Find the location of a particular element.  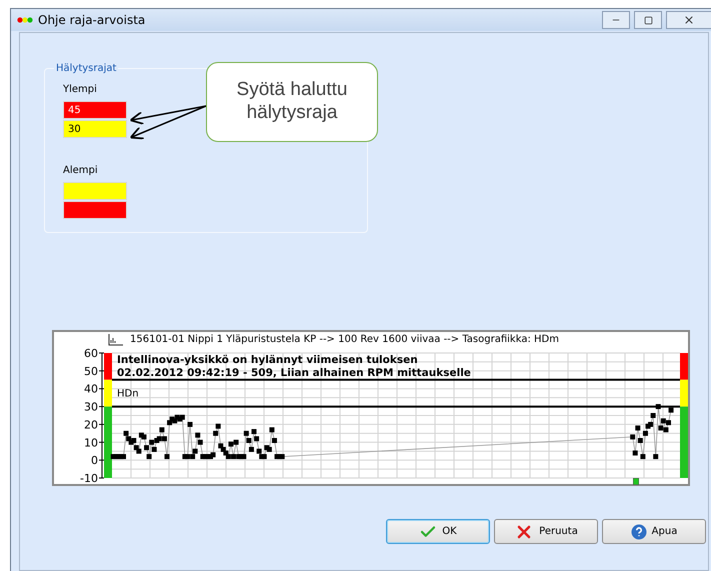

close-button is located at coordinates (688, 20).